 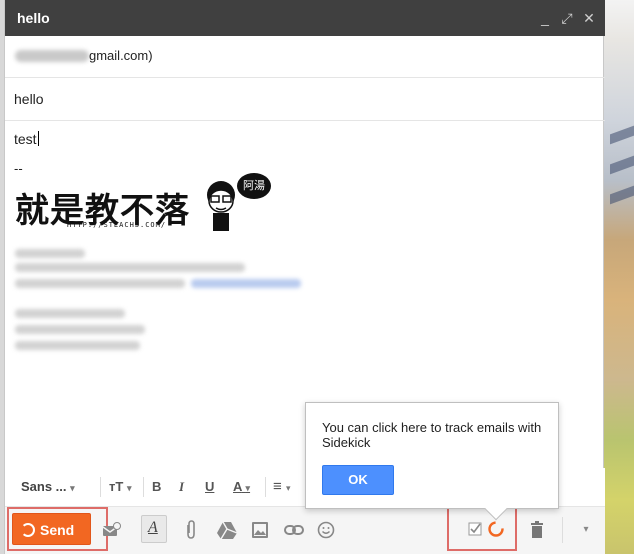 What do you see at coordinates (112, 532) in the screenshot?
I see `schedule-send-icon` at bounding box center [112, 532].